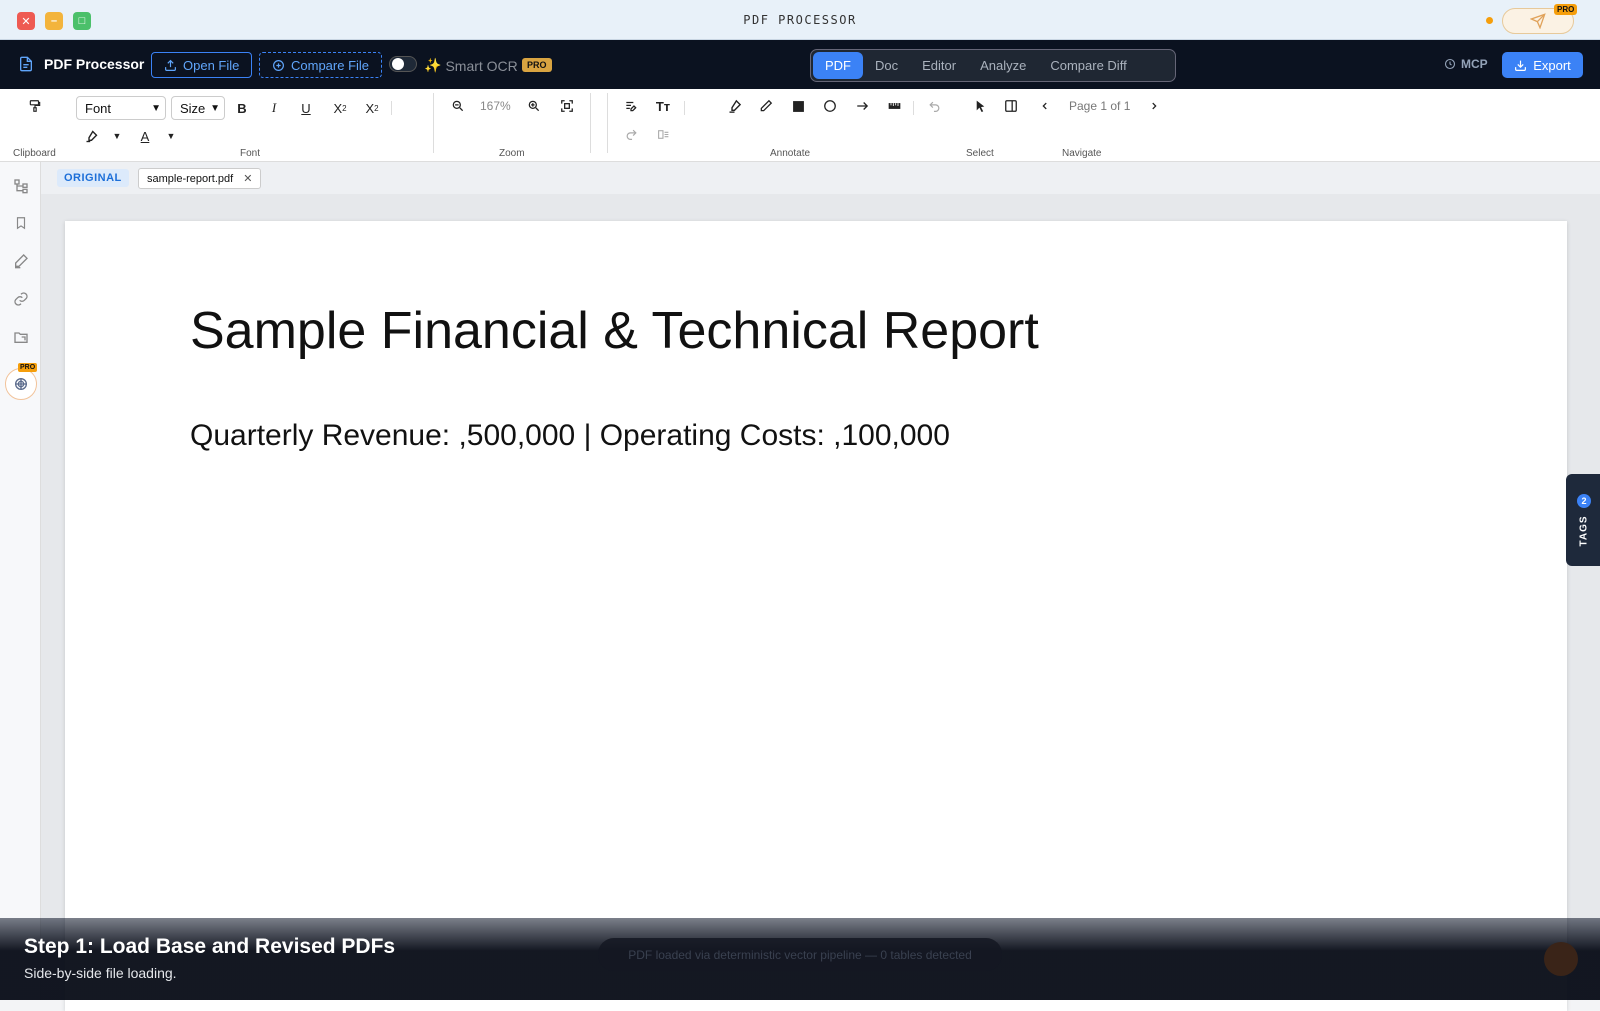  Describe the element at coordinates (614, 331) in the screenshot. I see `document-title: Sample Financial & Technical Report` at that location.